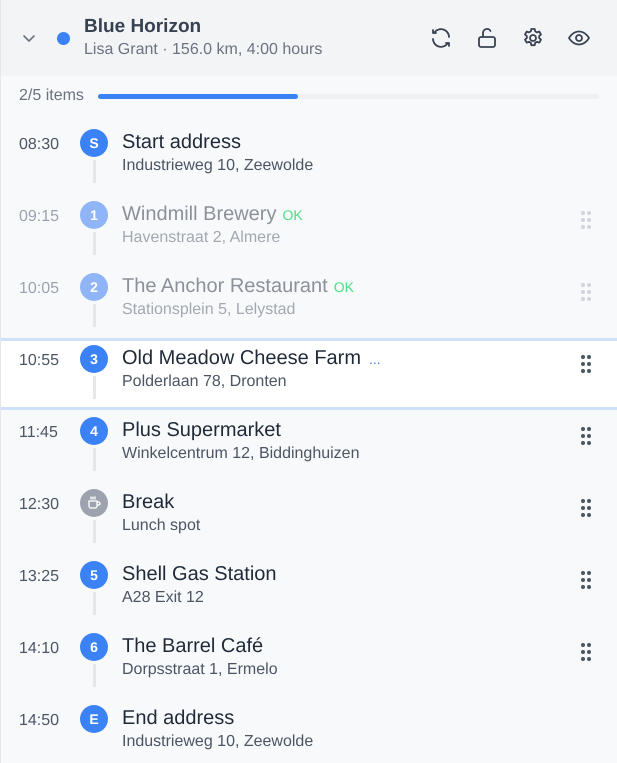 The height and width of the screenshot is (763, 617). Describe the element at coordinates (39, 361) in the screenshot. I see `stop-time: 10:55` at that location.